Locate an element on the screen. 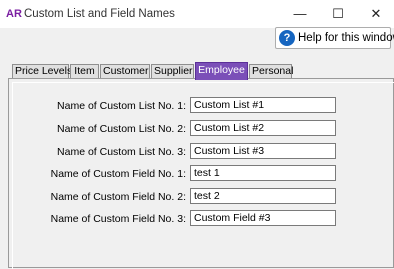  help-button: ? Help for this window is located at coordinates (334, 38).